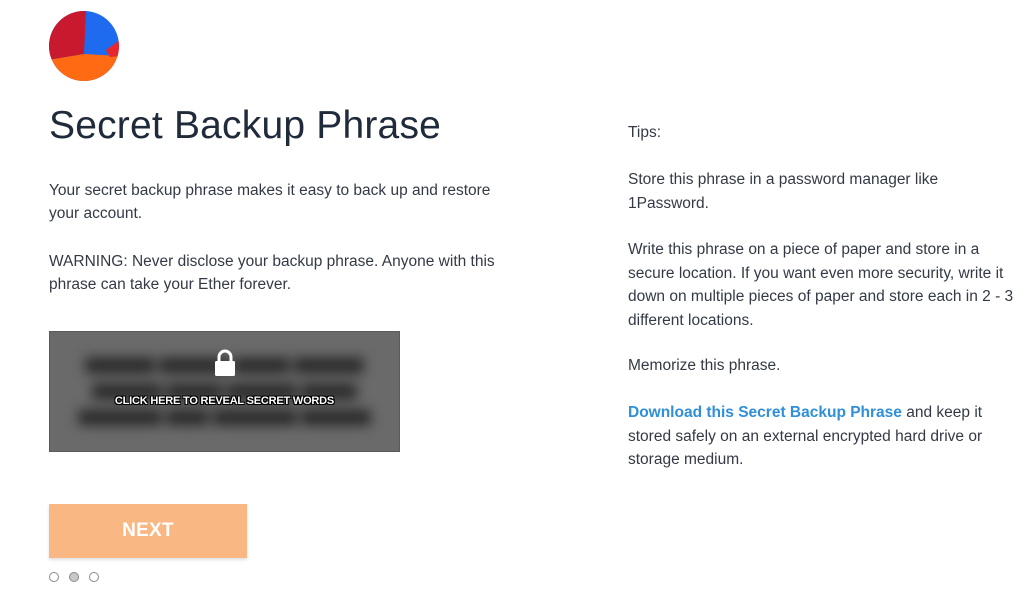 This screenshot has height=594, width=1035. I want to click on reveal-secret-words-label: CLICK HERE TO REVEAL SECRET WORDS, so click(224, 401).